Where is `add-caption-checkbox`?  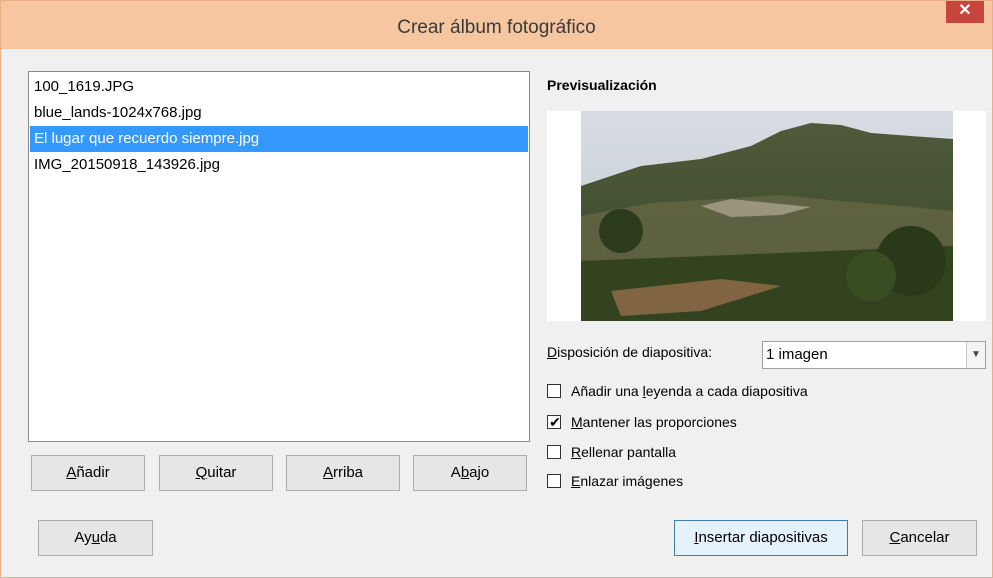 add-caption-checkbox is located at coordinates (554, 391).